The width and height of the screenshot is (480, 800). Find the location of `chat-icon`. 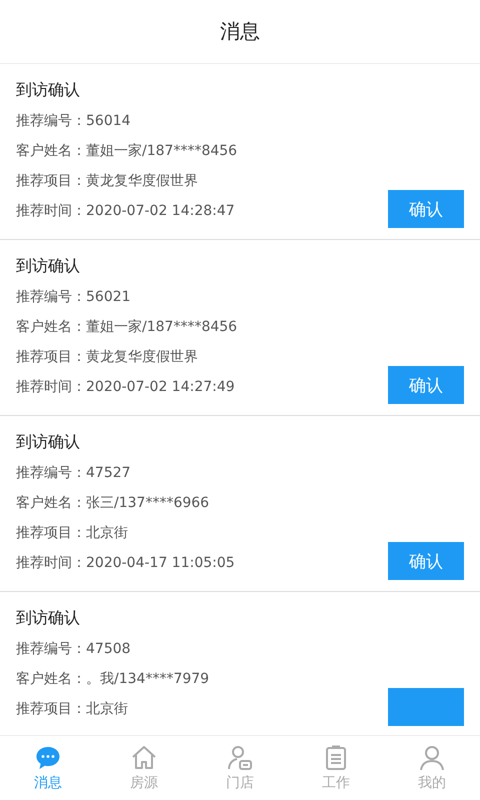

chat-icon is located at coordinates (48, 758).